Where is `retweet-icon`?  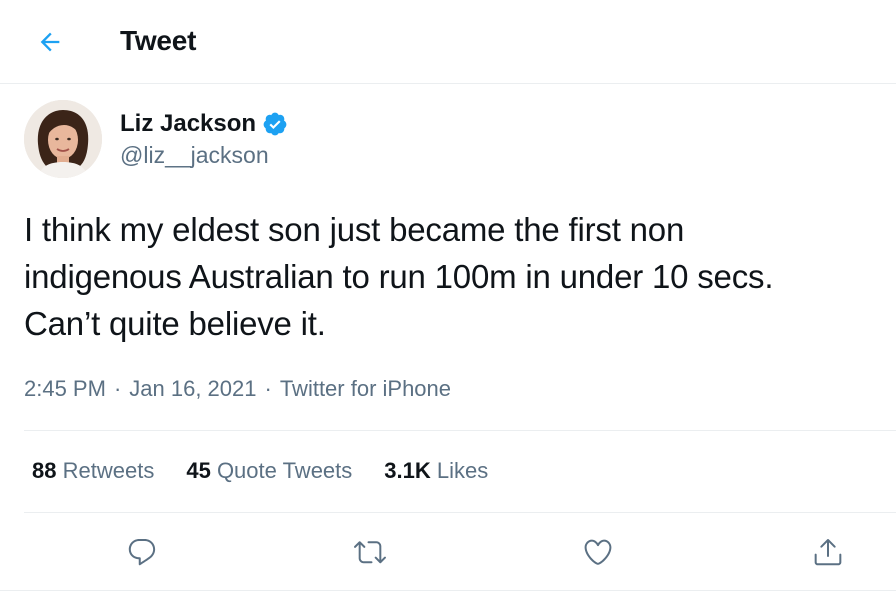
retweet-icon is located at coordinates (370, 552).